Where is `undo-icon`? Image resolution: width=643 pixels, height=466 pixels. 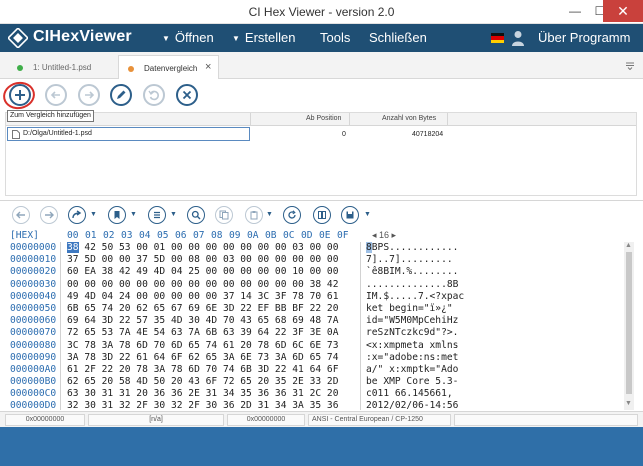 undo-icon is located at coordinates (153, 95).